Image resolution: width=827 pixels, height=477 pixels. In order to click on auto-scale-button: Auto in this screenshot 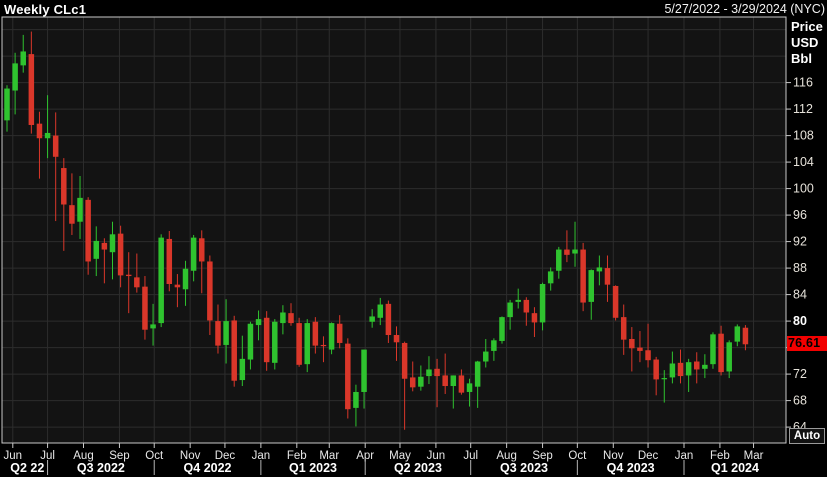, I will do `click(807, 436)`.